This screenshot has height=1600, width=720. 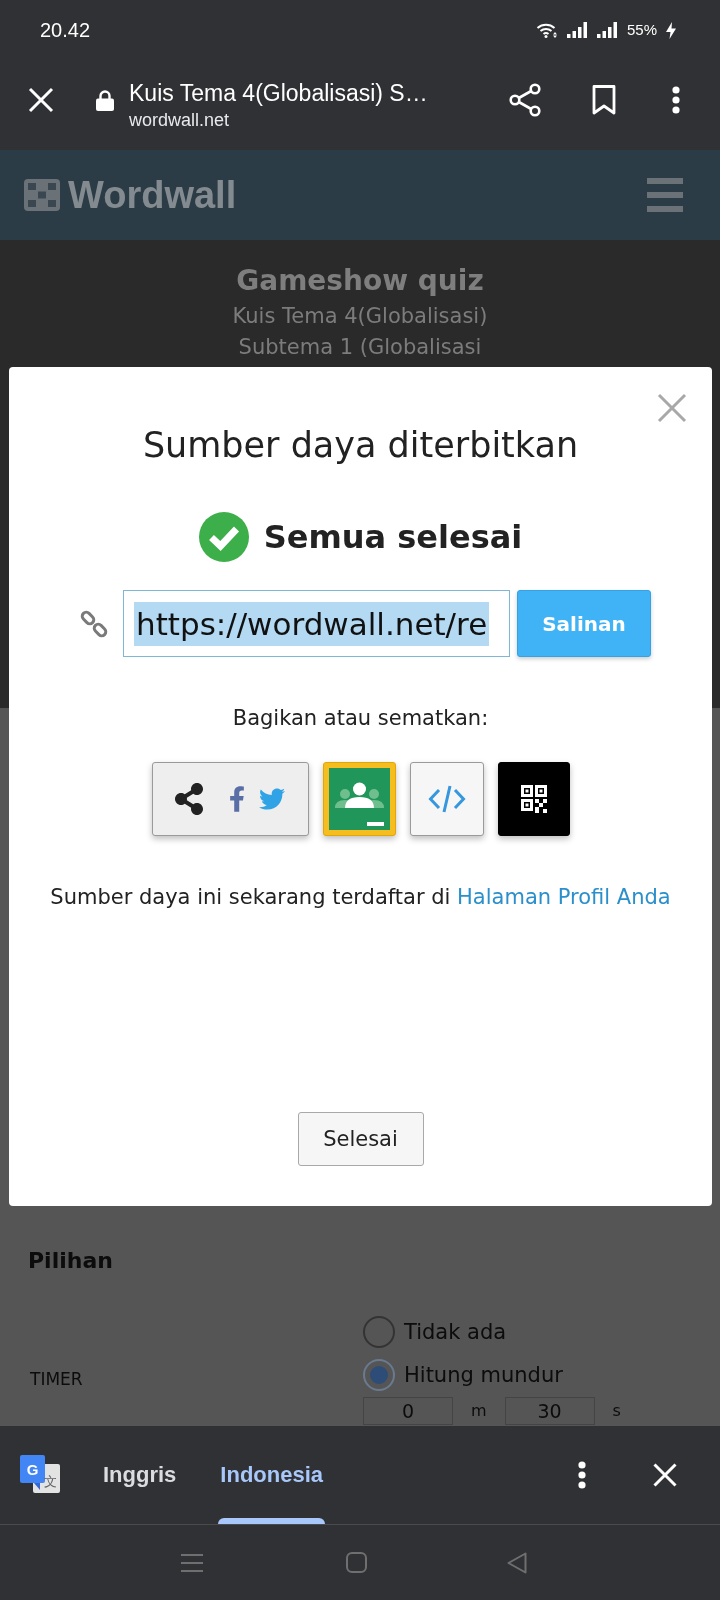 I want to click on timer-label: TIMER, so click(x=56, y=1379).